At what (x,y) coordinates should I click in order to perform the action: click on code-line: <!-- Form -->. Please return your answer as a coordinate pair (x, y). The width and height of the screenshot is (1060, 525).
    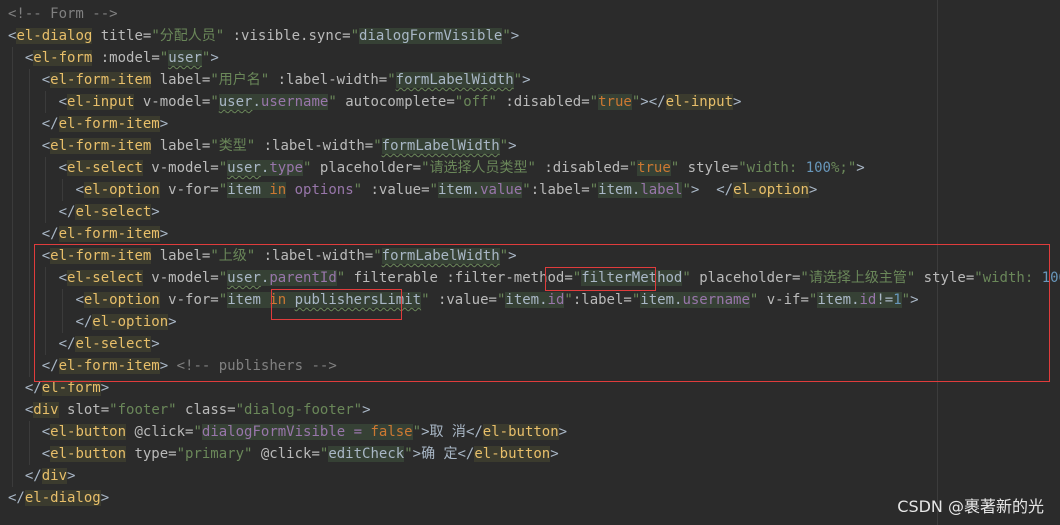
    Looking at the image, I should click on (63, 14).